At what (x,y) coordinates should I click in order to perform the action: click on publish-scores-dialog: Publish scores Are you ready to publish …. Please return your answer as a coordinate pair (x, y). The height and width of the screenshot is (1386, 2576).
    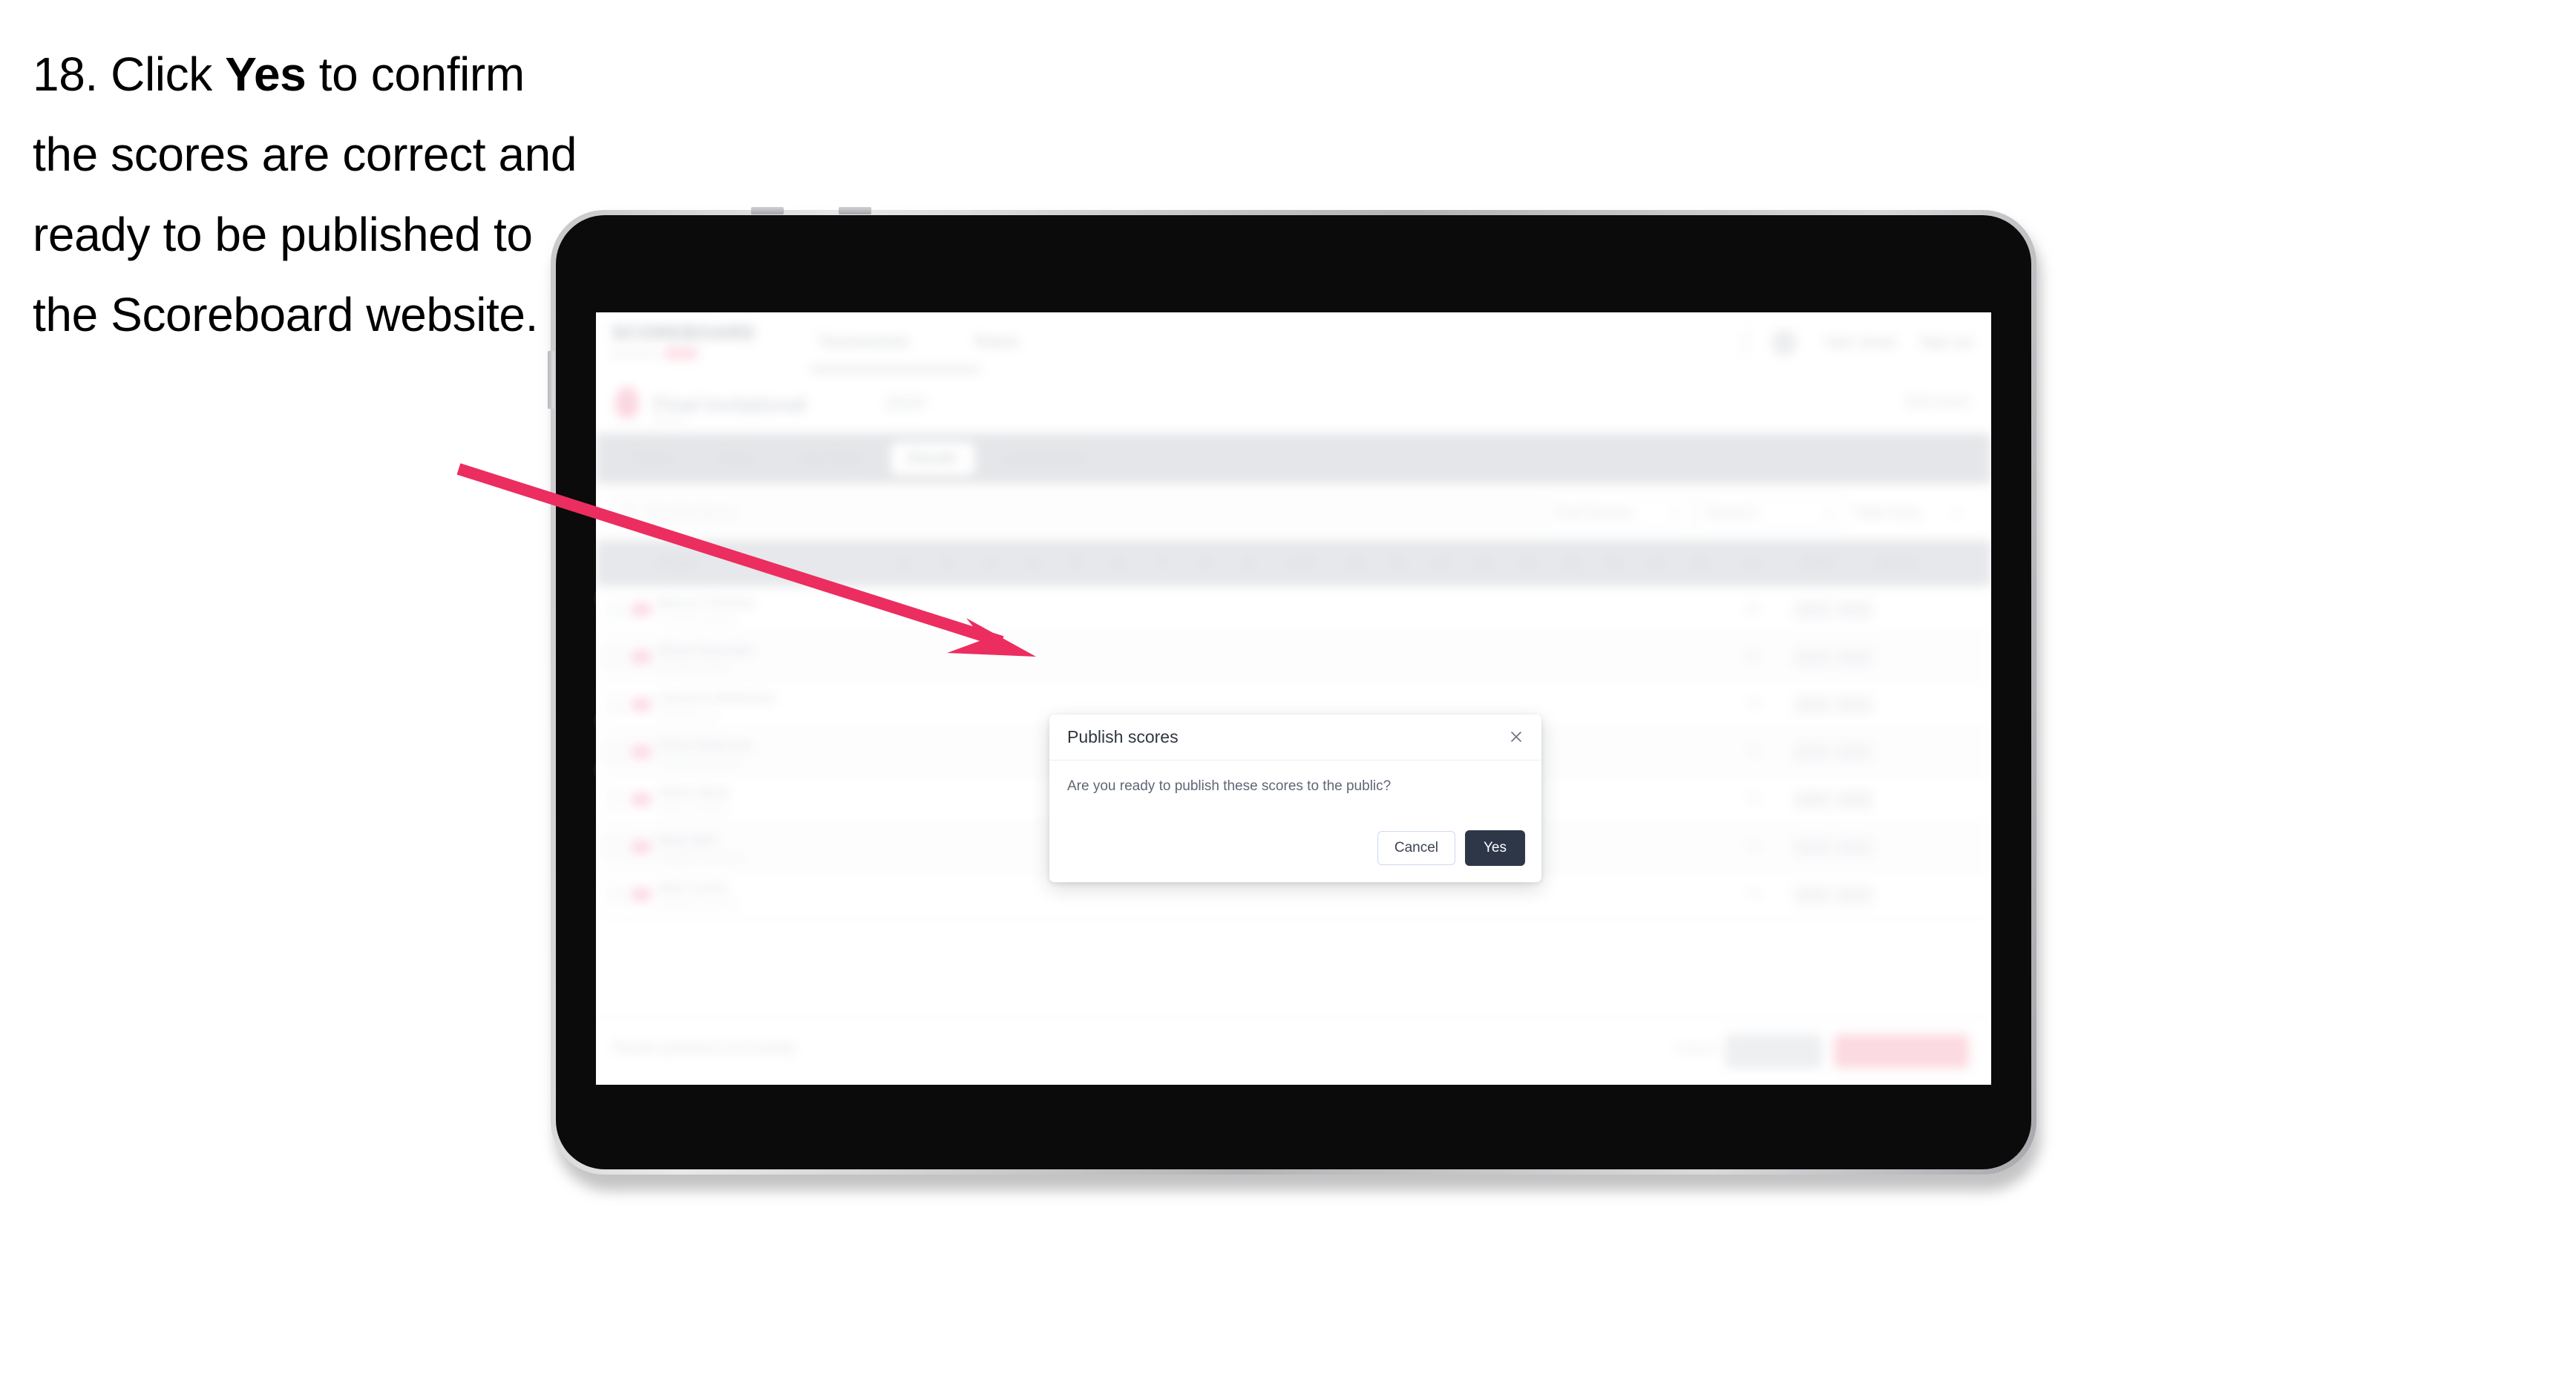
    Looking at the image, I should click on (1295, 798).